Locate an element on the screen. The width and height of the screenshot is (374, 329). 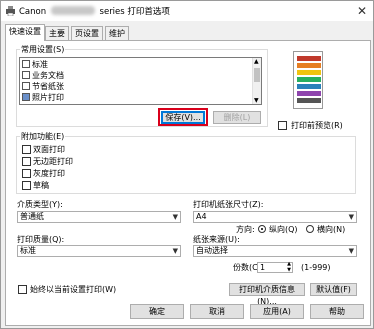
window-title: Canon series 打印首选项 is located at coordinates (94, 11).